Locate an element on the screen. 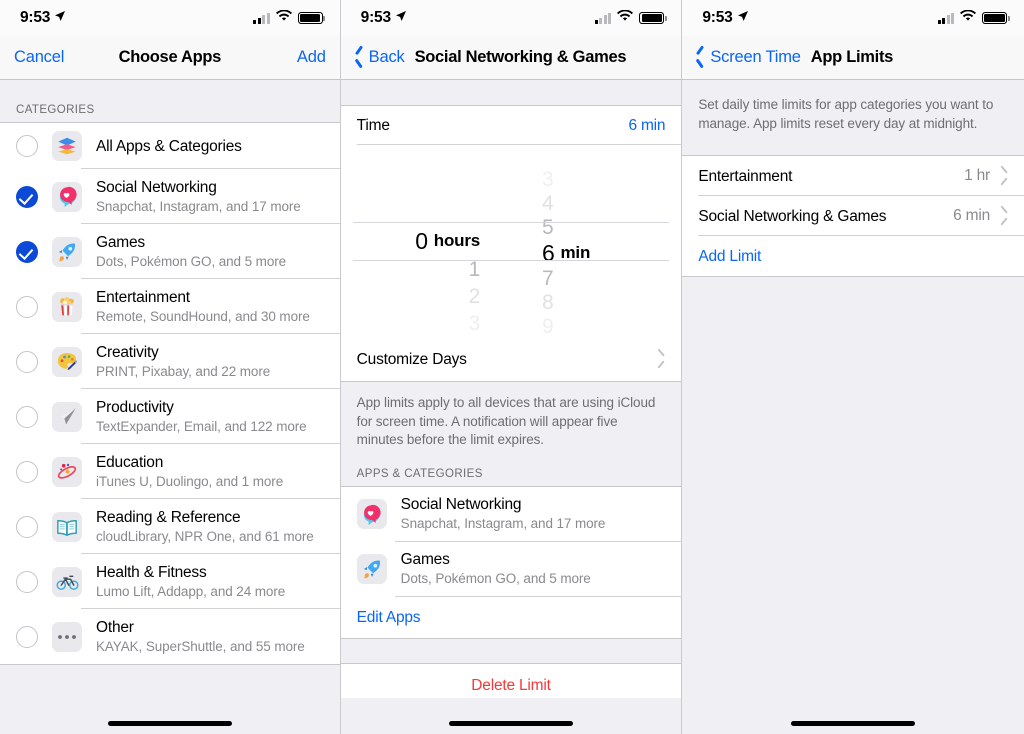  picker-minutes-item: 8 is located at coordinates (548, 302).